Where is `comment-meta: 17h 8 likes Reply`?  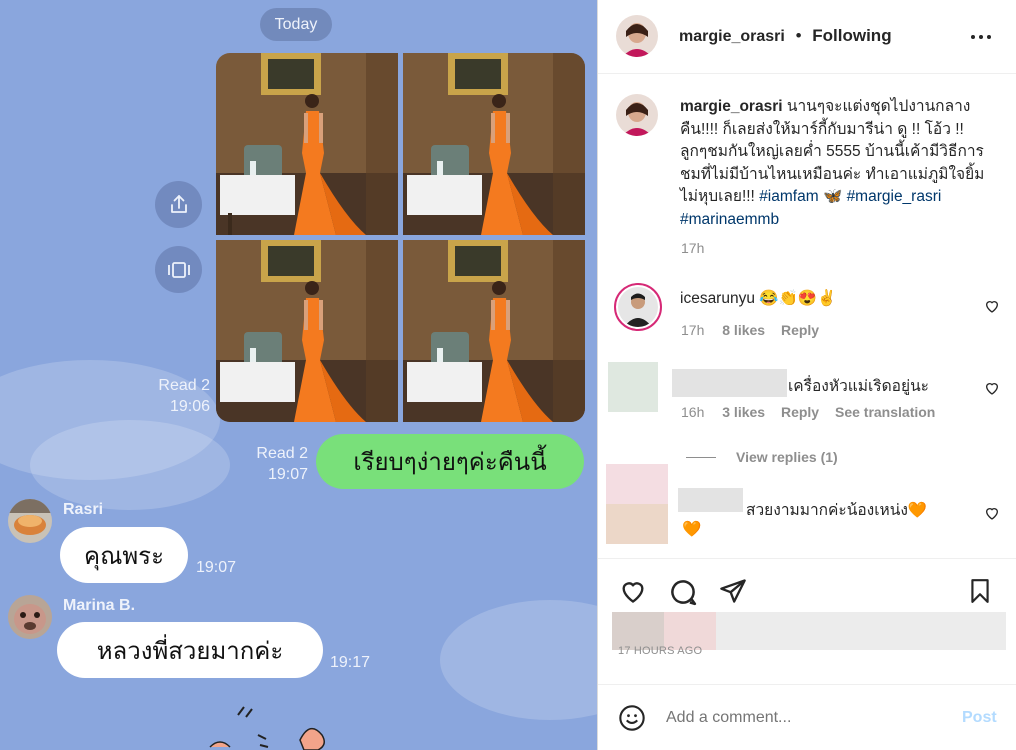 comment-meta: 17h 8 likes Reply is located at coordinates (750, 330).